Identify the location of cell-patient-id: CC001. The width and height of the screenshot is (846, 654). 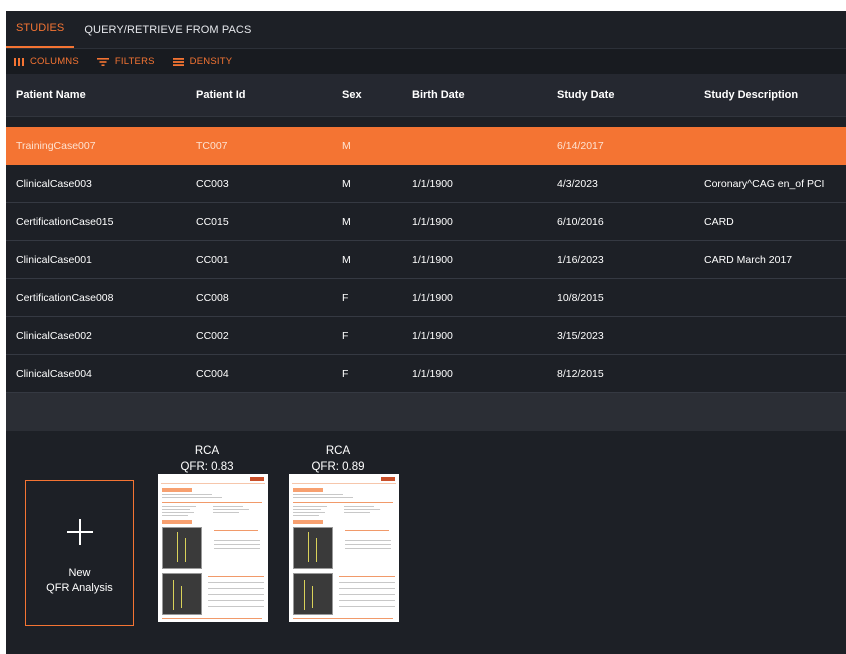
(212, 259).